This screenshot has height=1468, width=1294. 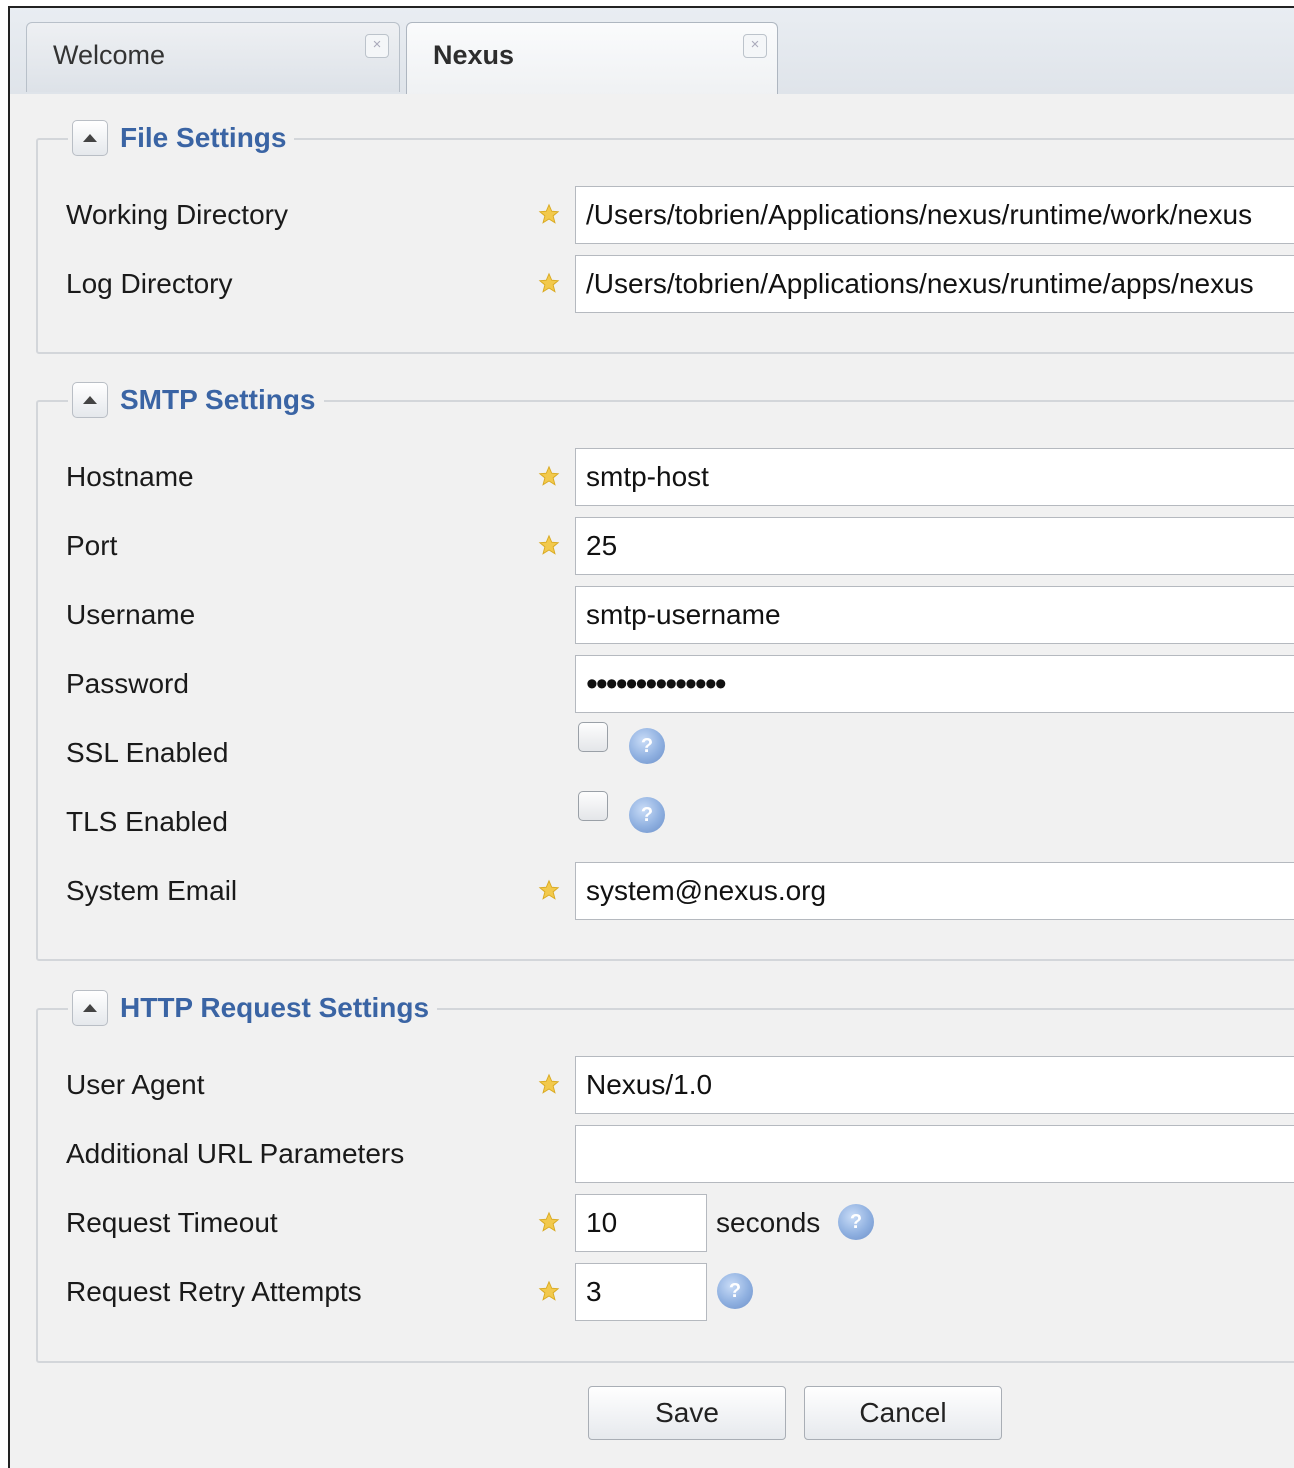 I want to click on tab-nexus-label: Nexus, so click(x=474, y=55).